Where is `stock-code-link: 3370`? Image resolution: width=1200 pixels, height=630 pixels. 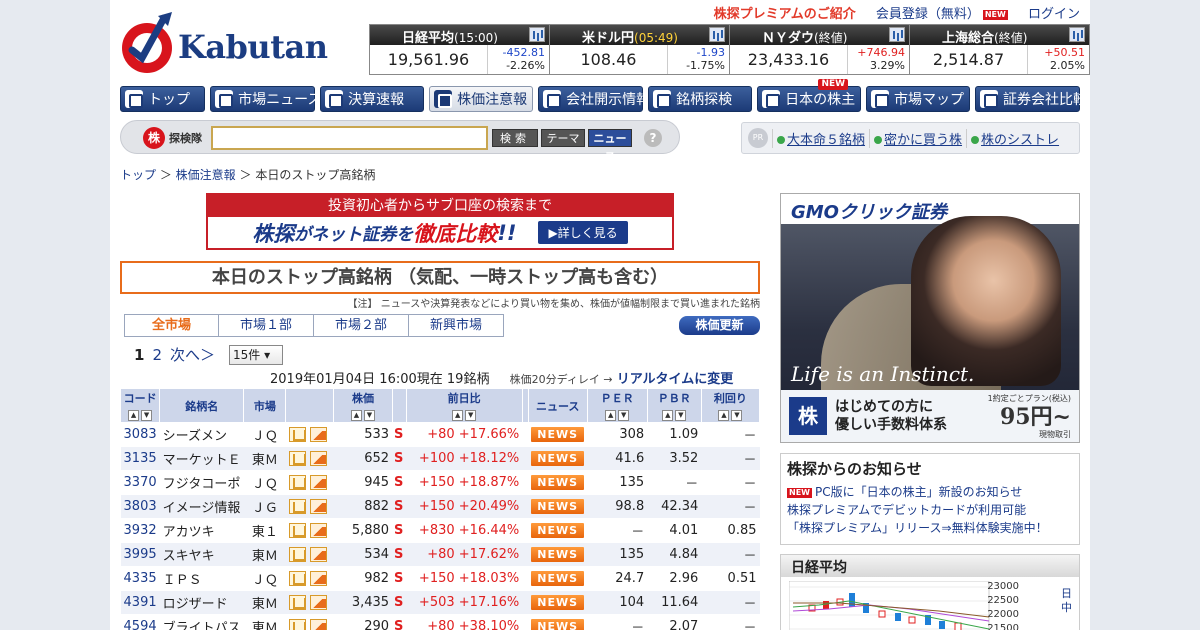
stock-code-link: 3370 is located at coordinates (140, 482).